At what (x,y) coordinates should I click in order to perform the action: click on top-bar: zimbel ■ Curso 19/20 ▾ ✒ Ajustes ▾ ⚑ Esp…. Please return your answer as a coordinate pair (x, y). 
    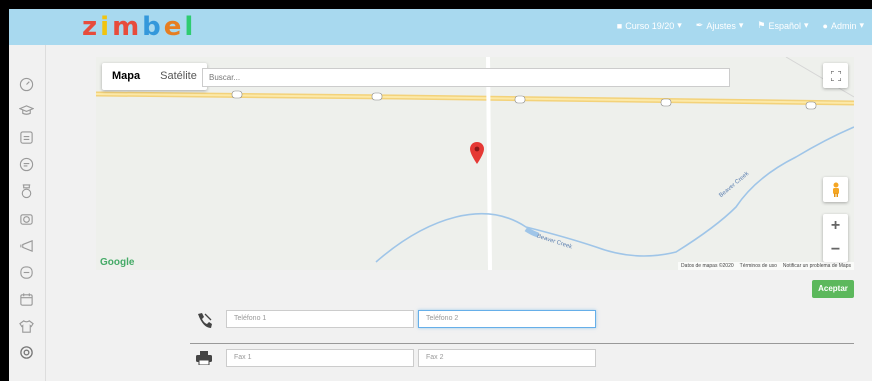
    Looking at the image, I should click on (440, 27).